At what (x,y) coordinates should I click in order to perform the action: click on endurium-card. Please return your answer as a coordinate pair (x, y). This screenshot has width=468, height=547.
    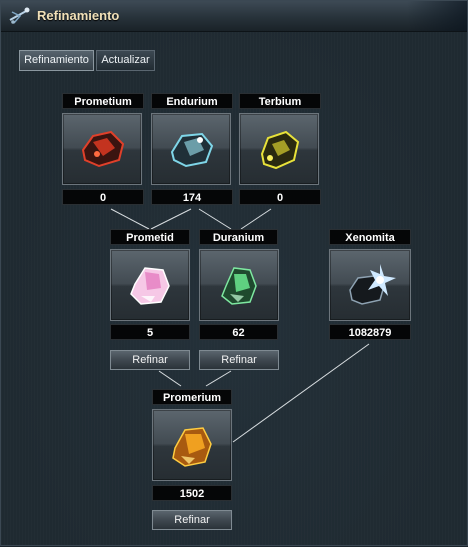
    Looking at the image, I should click on (191, 149).